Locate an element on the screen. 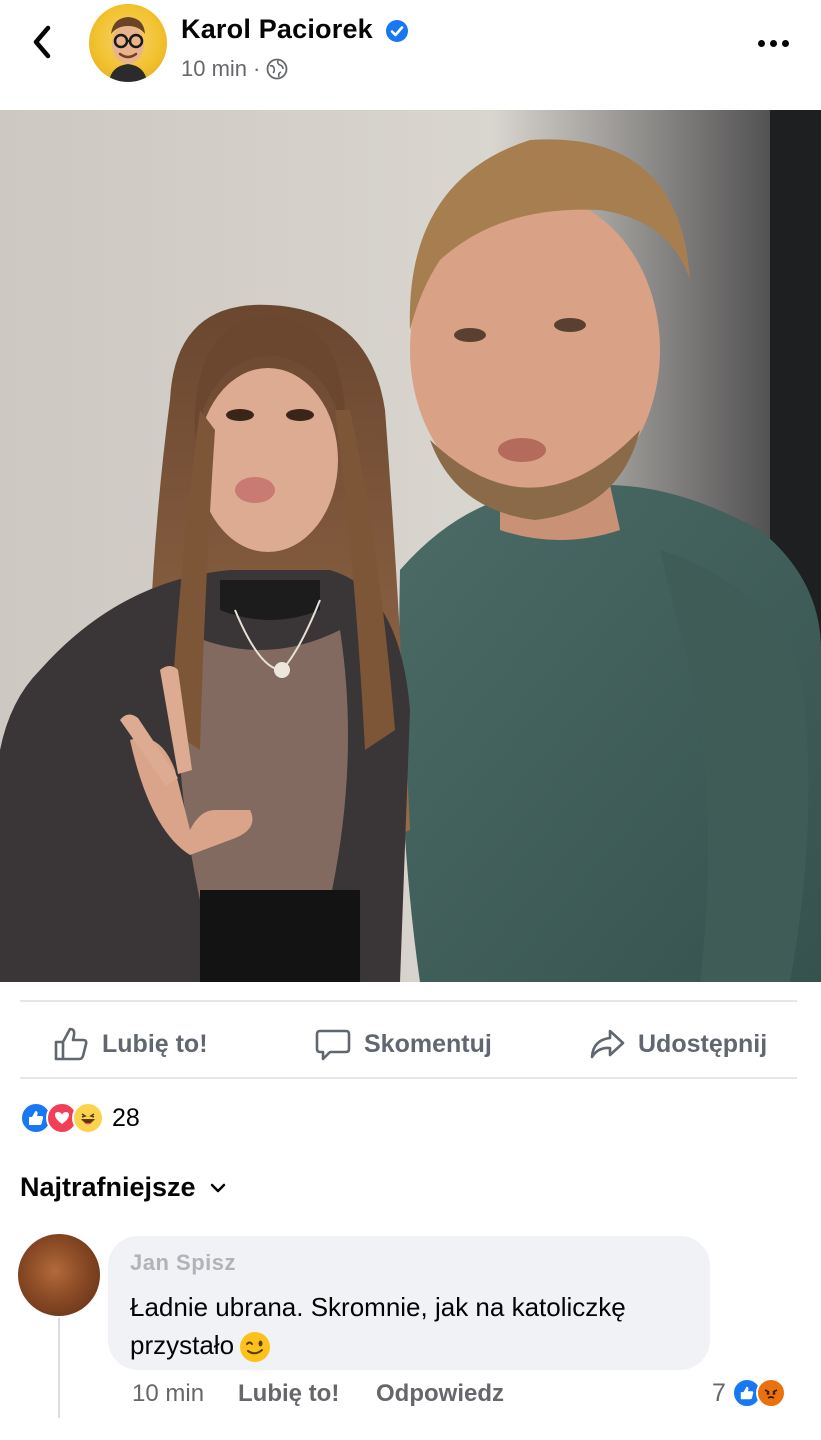 Image resolution: width=821 pixels, height=1440 pixels. share-button: Udostępnij is located at coordinates (677, 1044).